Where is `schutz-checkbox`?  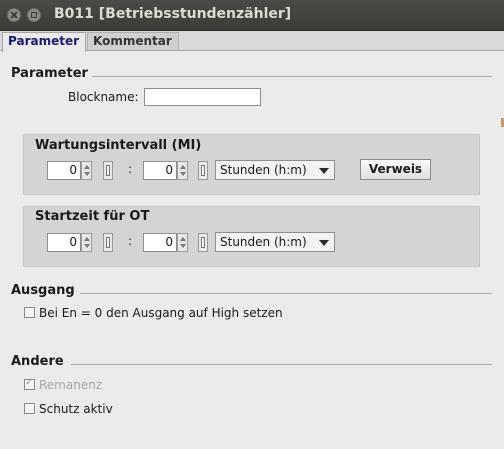
schutz-checkbox is located at coordinates (29, 408).